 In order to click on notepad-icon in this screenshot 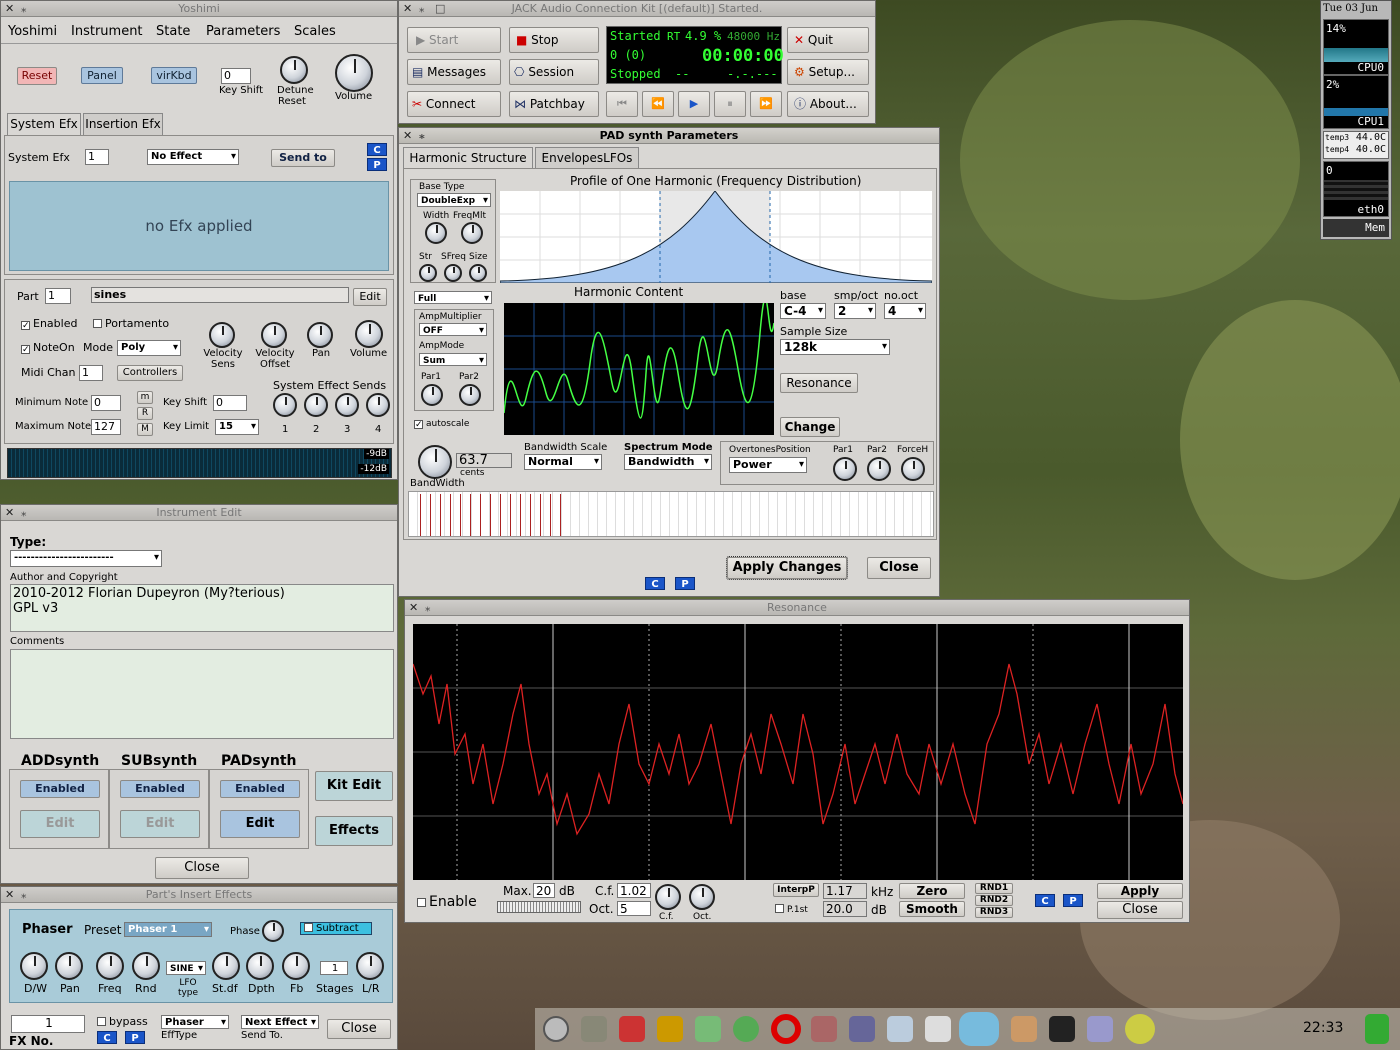, I will do `click(938, 1029)`.